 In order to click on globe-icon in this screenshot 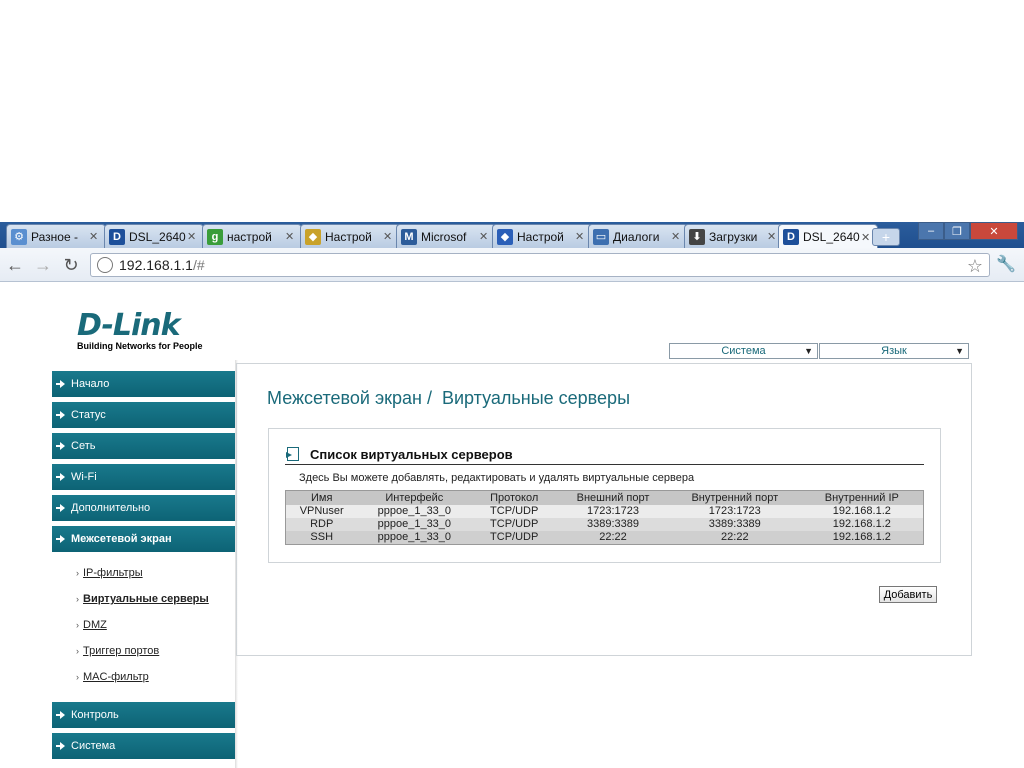, I will do `click(105, 265)`.